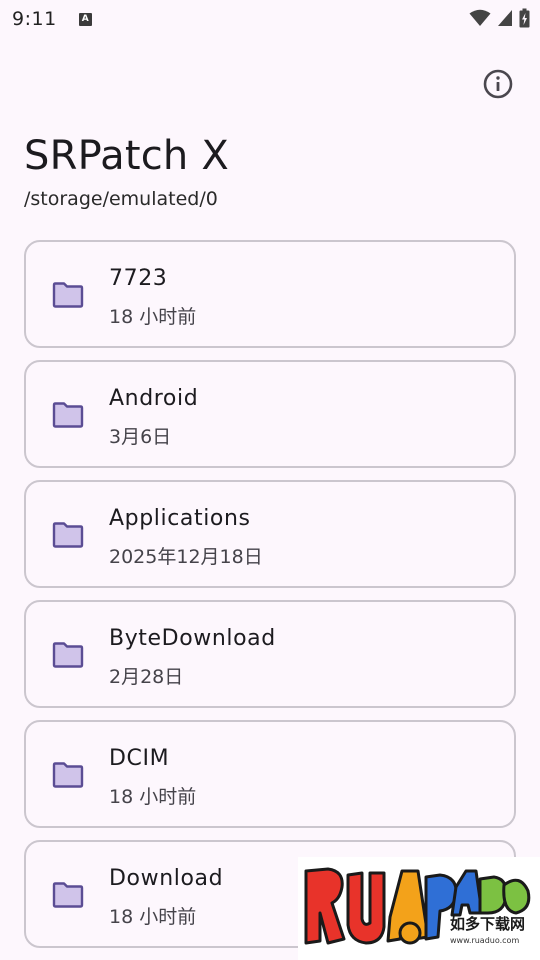  I want to click on folder-item: 7723 18 小时前, so click(270, 294).